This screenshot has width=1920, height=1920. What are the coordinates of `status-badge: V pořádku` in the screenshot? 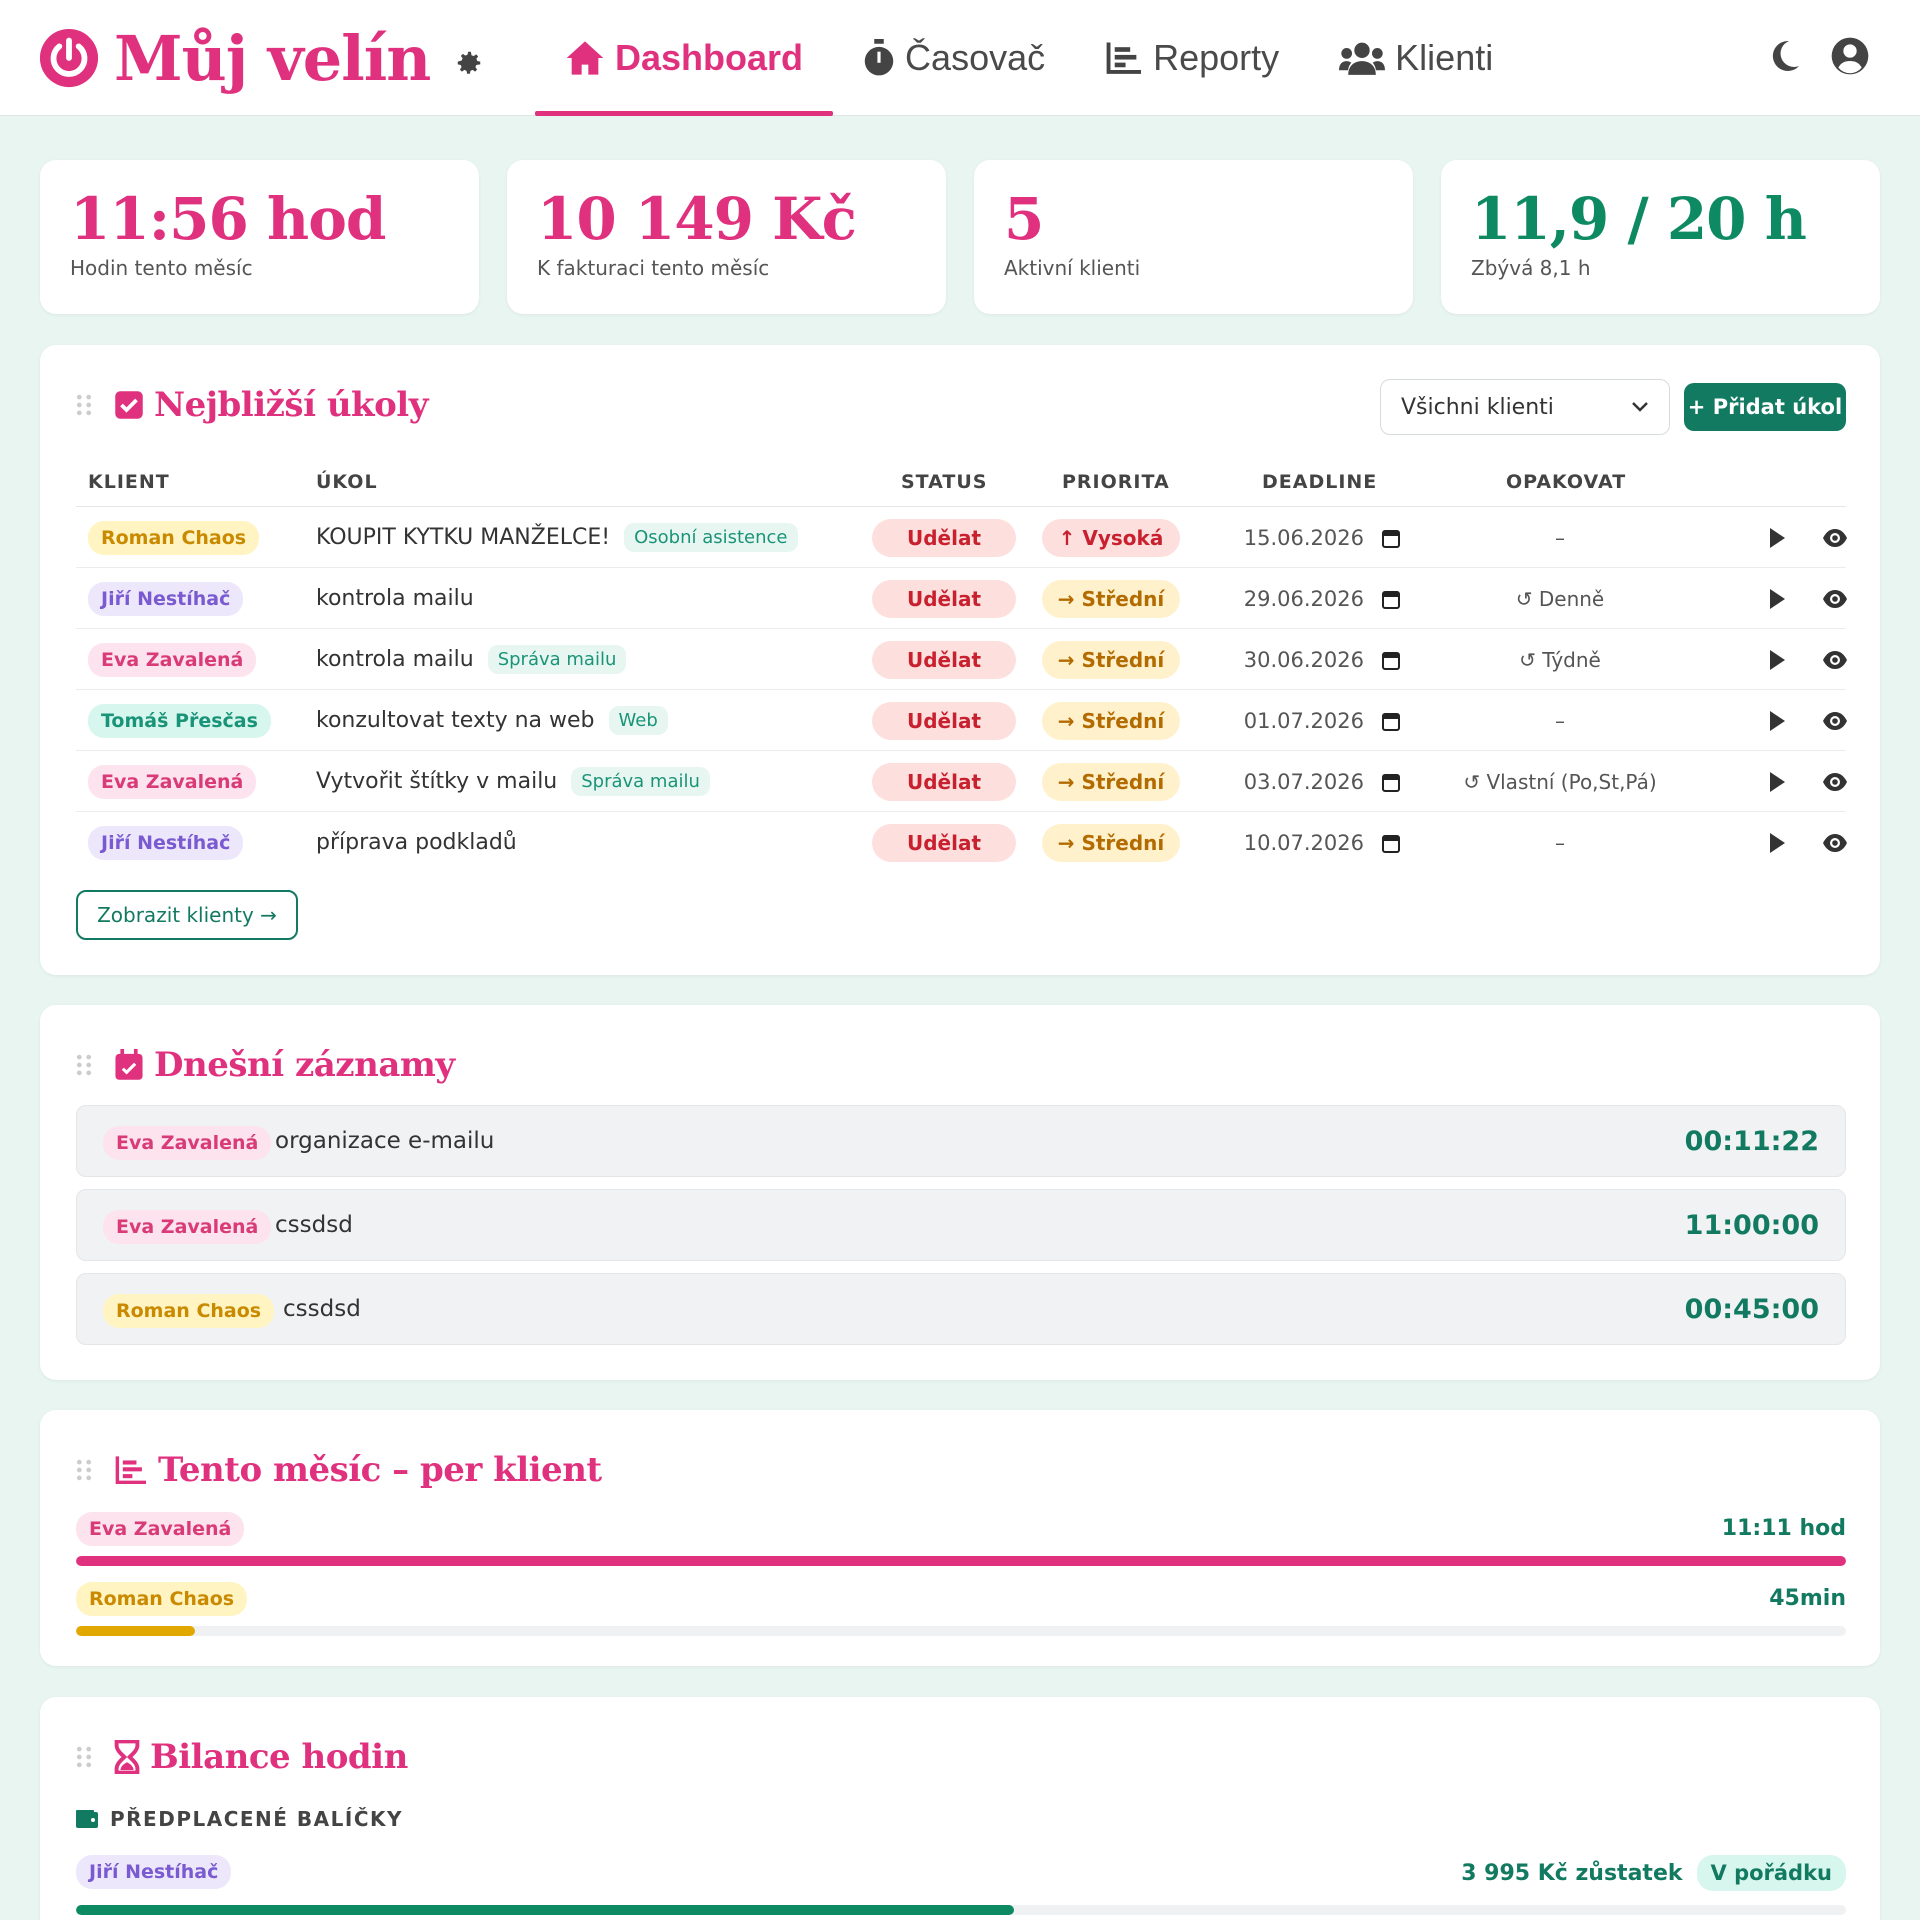 It's located at (1771, 1873).